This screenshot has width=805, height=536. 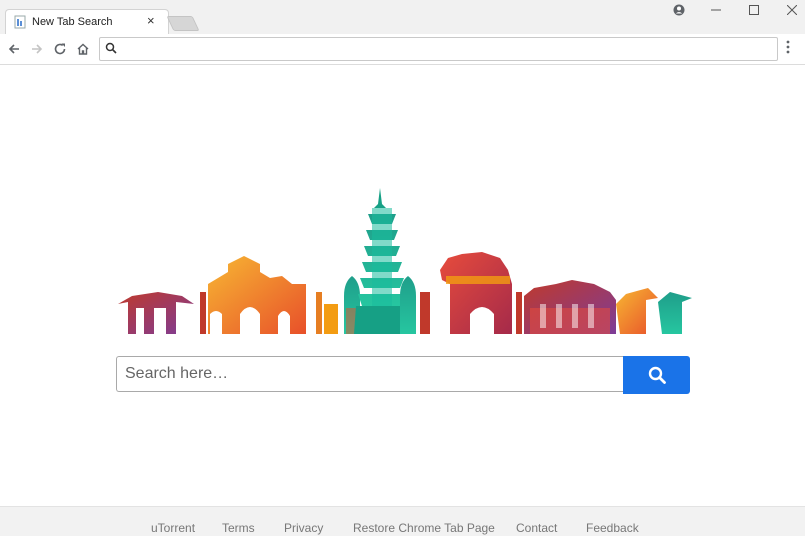 I want to click on address-input, so click(x=444, y=49).